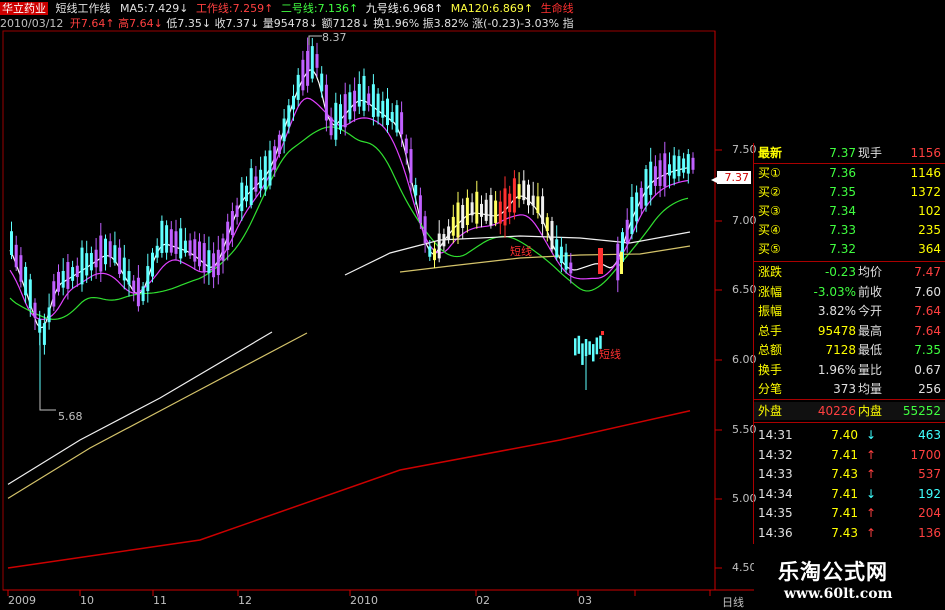 This screenshot has height=610, width=945. What do you see at coordinates (849, 173) in the screenshot?
I see `bid-row: 买① 7.36 1146` at bounding box center [849, 173].